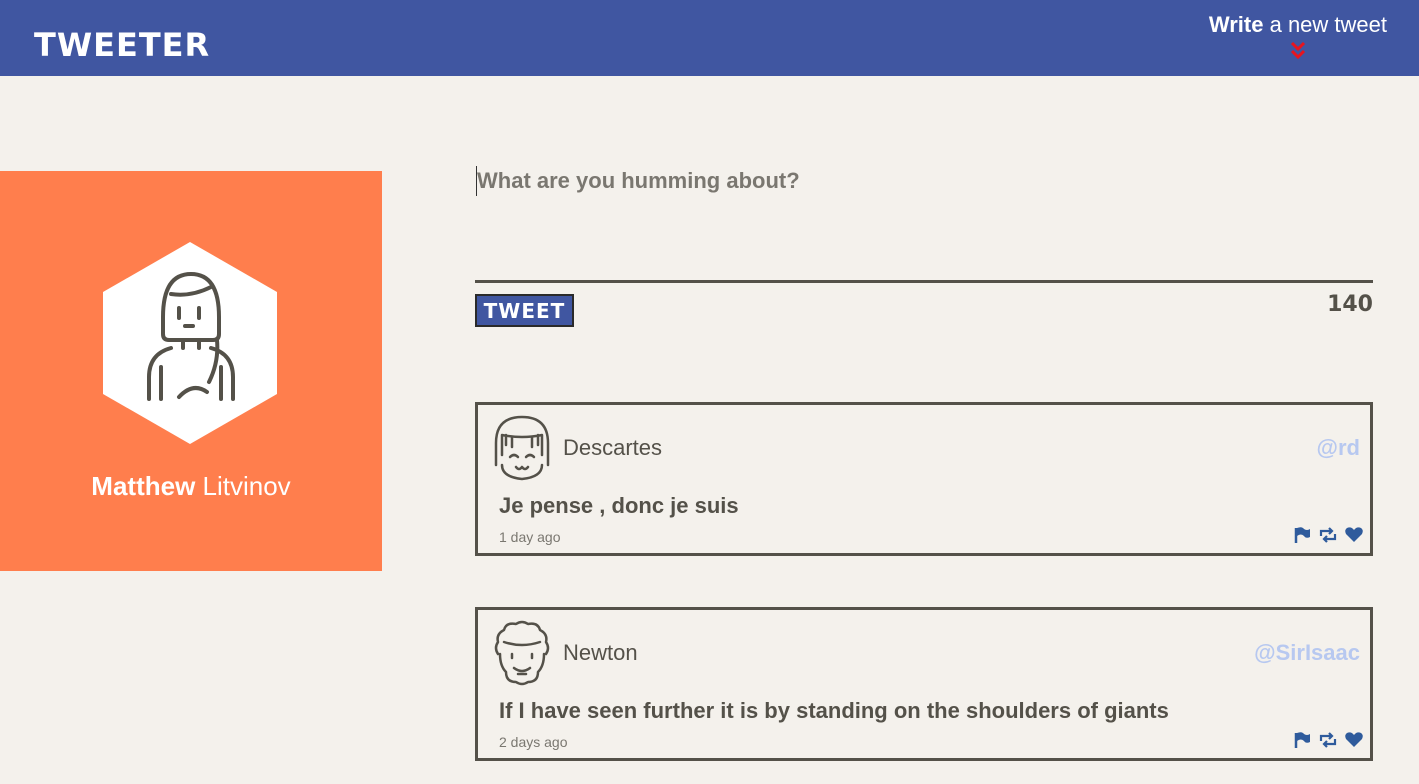  I want to click on profile-name: Matthew Litvinov, so click(191, 486).